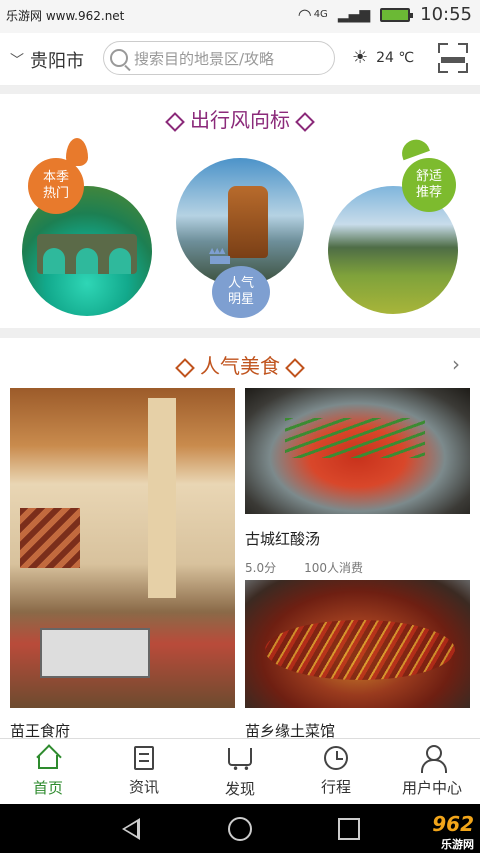 The height and width of the screenshot is (853, 480). I want to click on badge-line: 热门, so click(55, 193).